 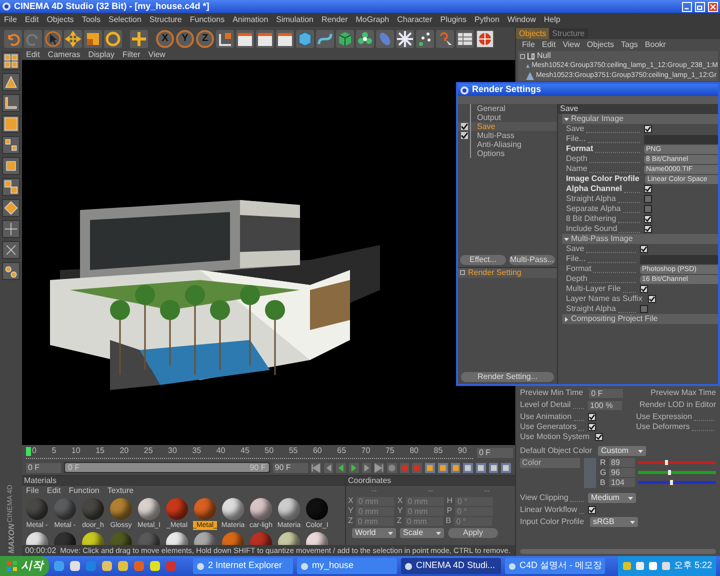 I want to click on menu-item: File, so click(x=528, y=45).